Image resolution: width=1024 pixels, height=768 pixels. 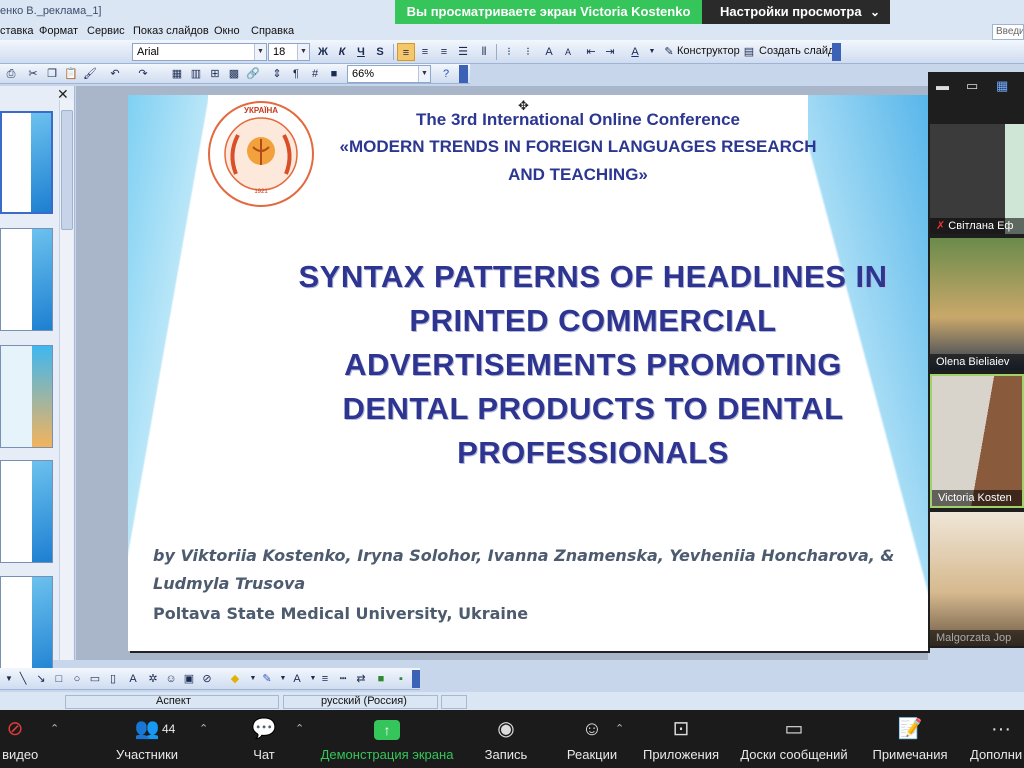 What do you see at coordinates (235, 679) in the screenshot?
I see `fill-color-icon: ◆` at bounding box center [235, 679].